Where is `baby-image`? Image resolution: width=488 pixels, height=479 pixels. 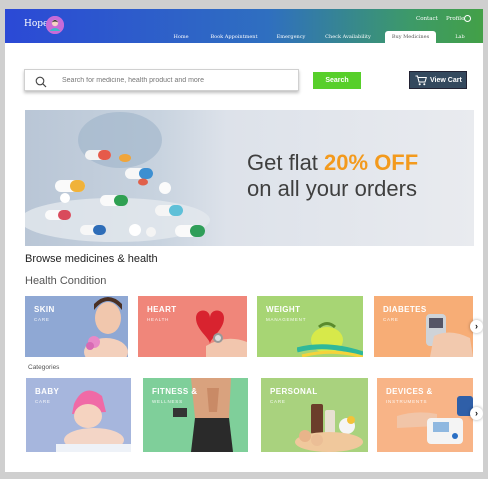 baby-image is located at coordinates (93, 421).